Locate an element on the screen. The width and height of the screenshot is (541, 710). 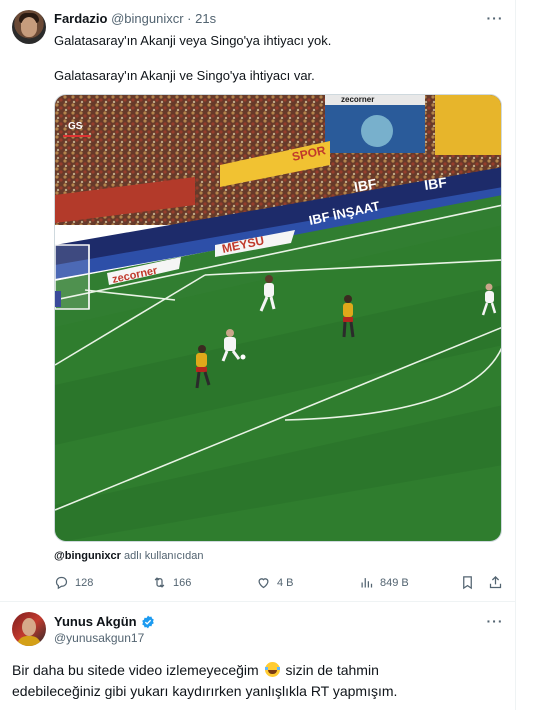
tweet-header: Fardazio @bingunixcr · 21s is located at coordinates (135, 18).